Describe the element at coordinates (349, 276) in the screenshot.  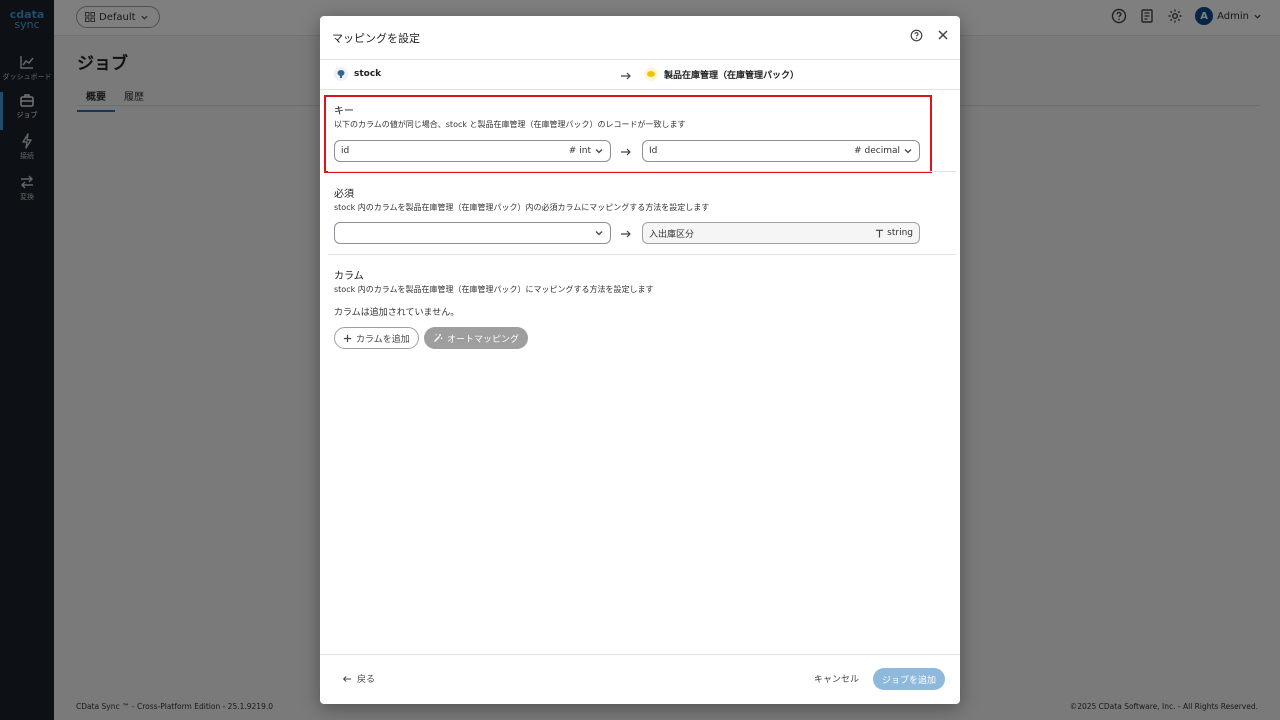
I see `columns-section-title: カラム` at that location.